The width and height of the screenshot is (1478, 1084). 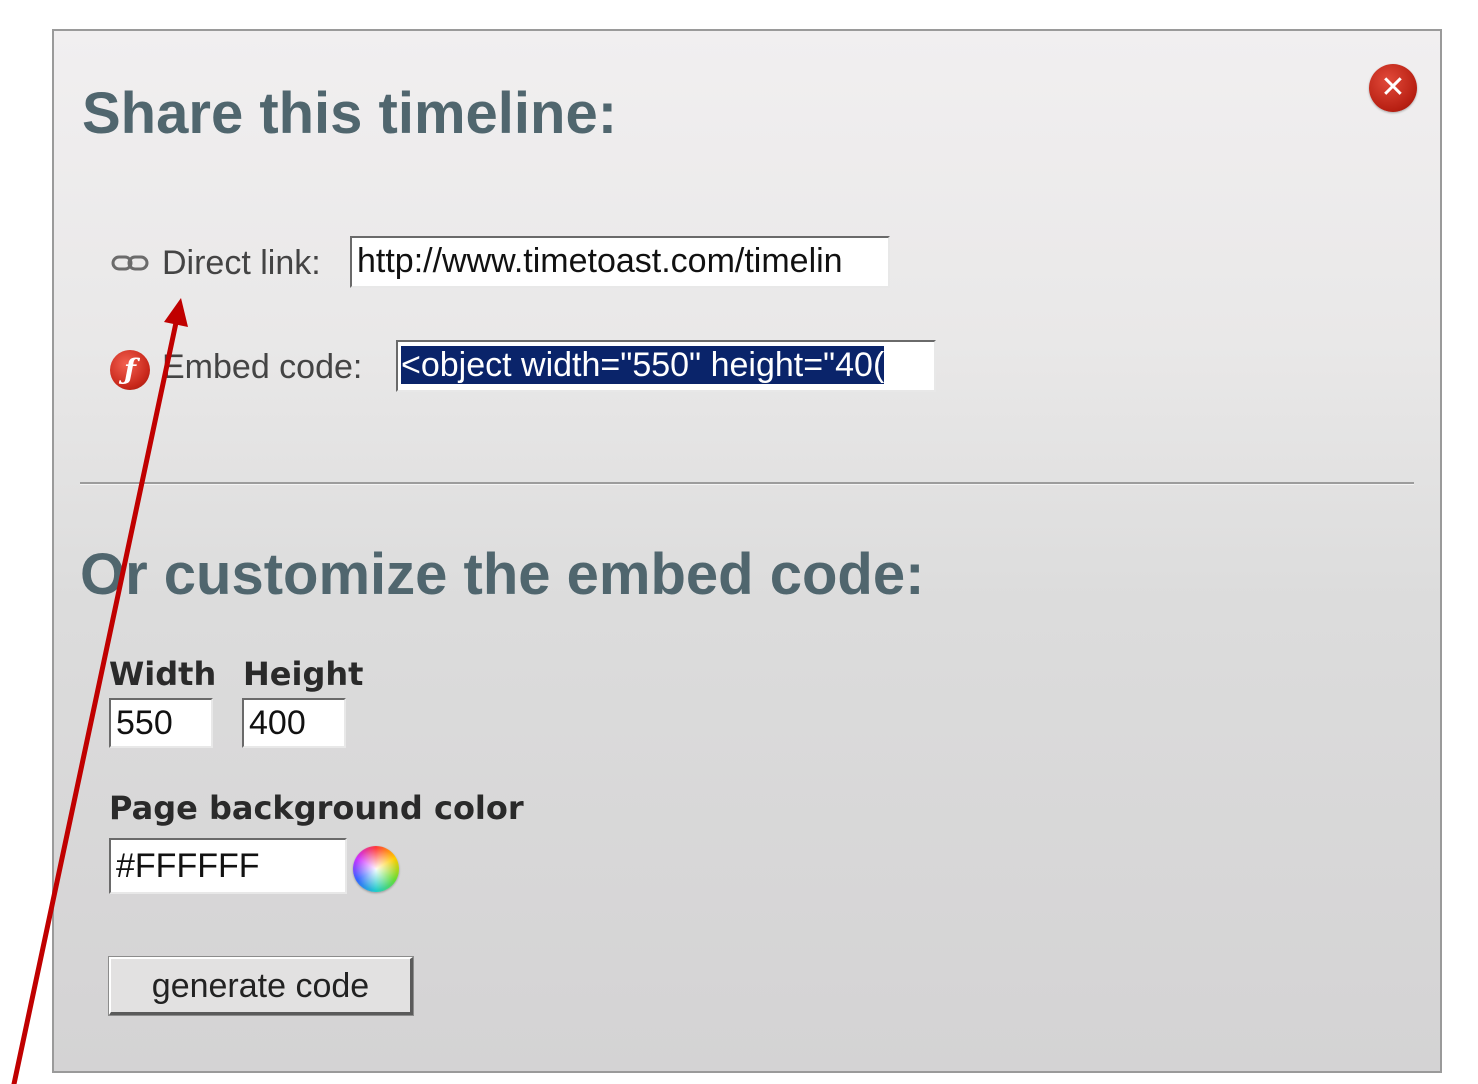 What do you see at coordinates (261, 986) in the screenshot?
I see `generate-code-button: generate code` at bounding box center [261, 986].